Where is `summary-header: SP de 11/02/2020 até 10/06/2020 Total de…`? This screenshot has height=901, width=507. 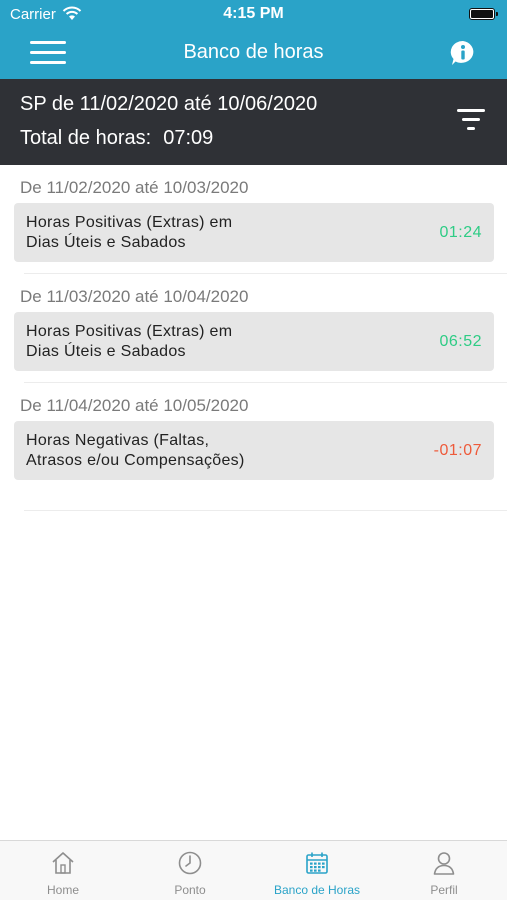 summary-header: SP de 11/02/2020 até 10/06/2020 Total de… is located at coordinates (253, 122).